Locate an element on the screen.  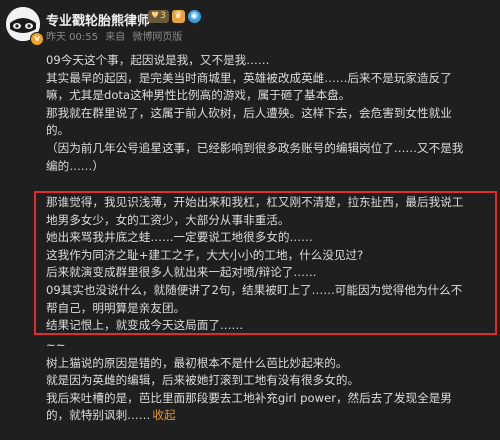
body-line: 就是因为英雌的编辑，后来被她打滚到工地有没有很多女的。 is located at coordinates (203, 380).